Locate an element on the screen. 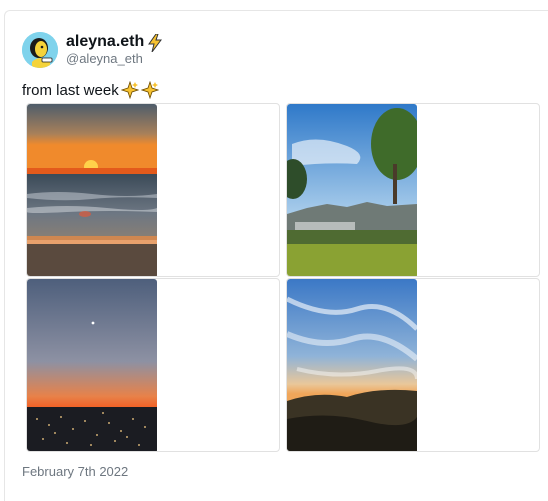 The image size is (548, 501). city-lights-twilight-photo is located at coordinates (92, 365).